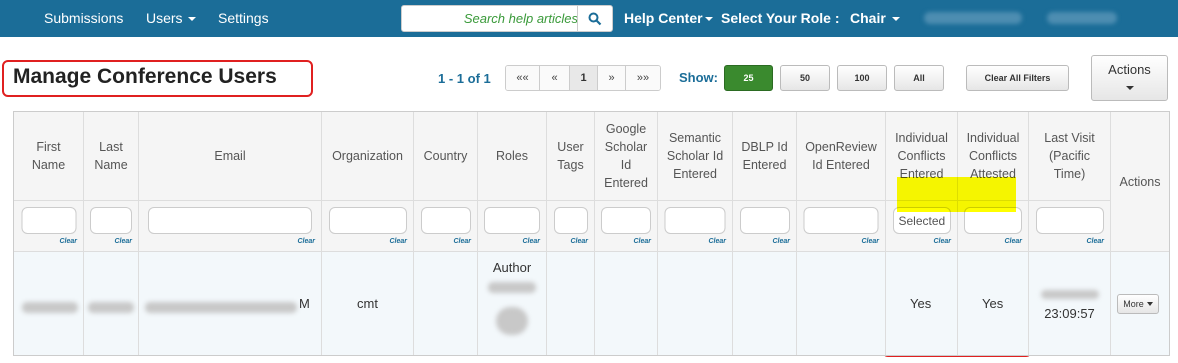  I want to click on search-button, so click(594, 18).